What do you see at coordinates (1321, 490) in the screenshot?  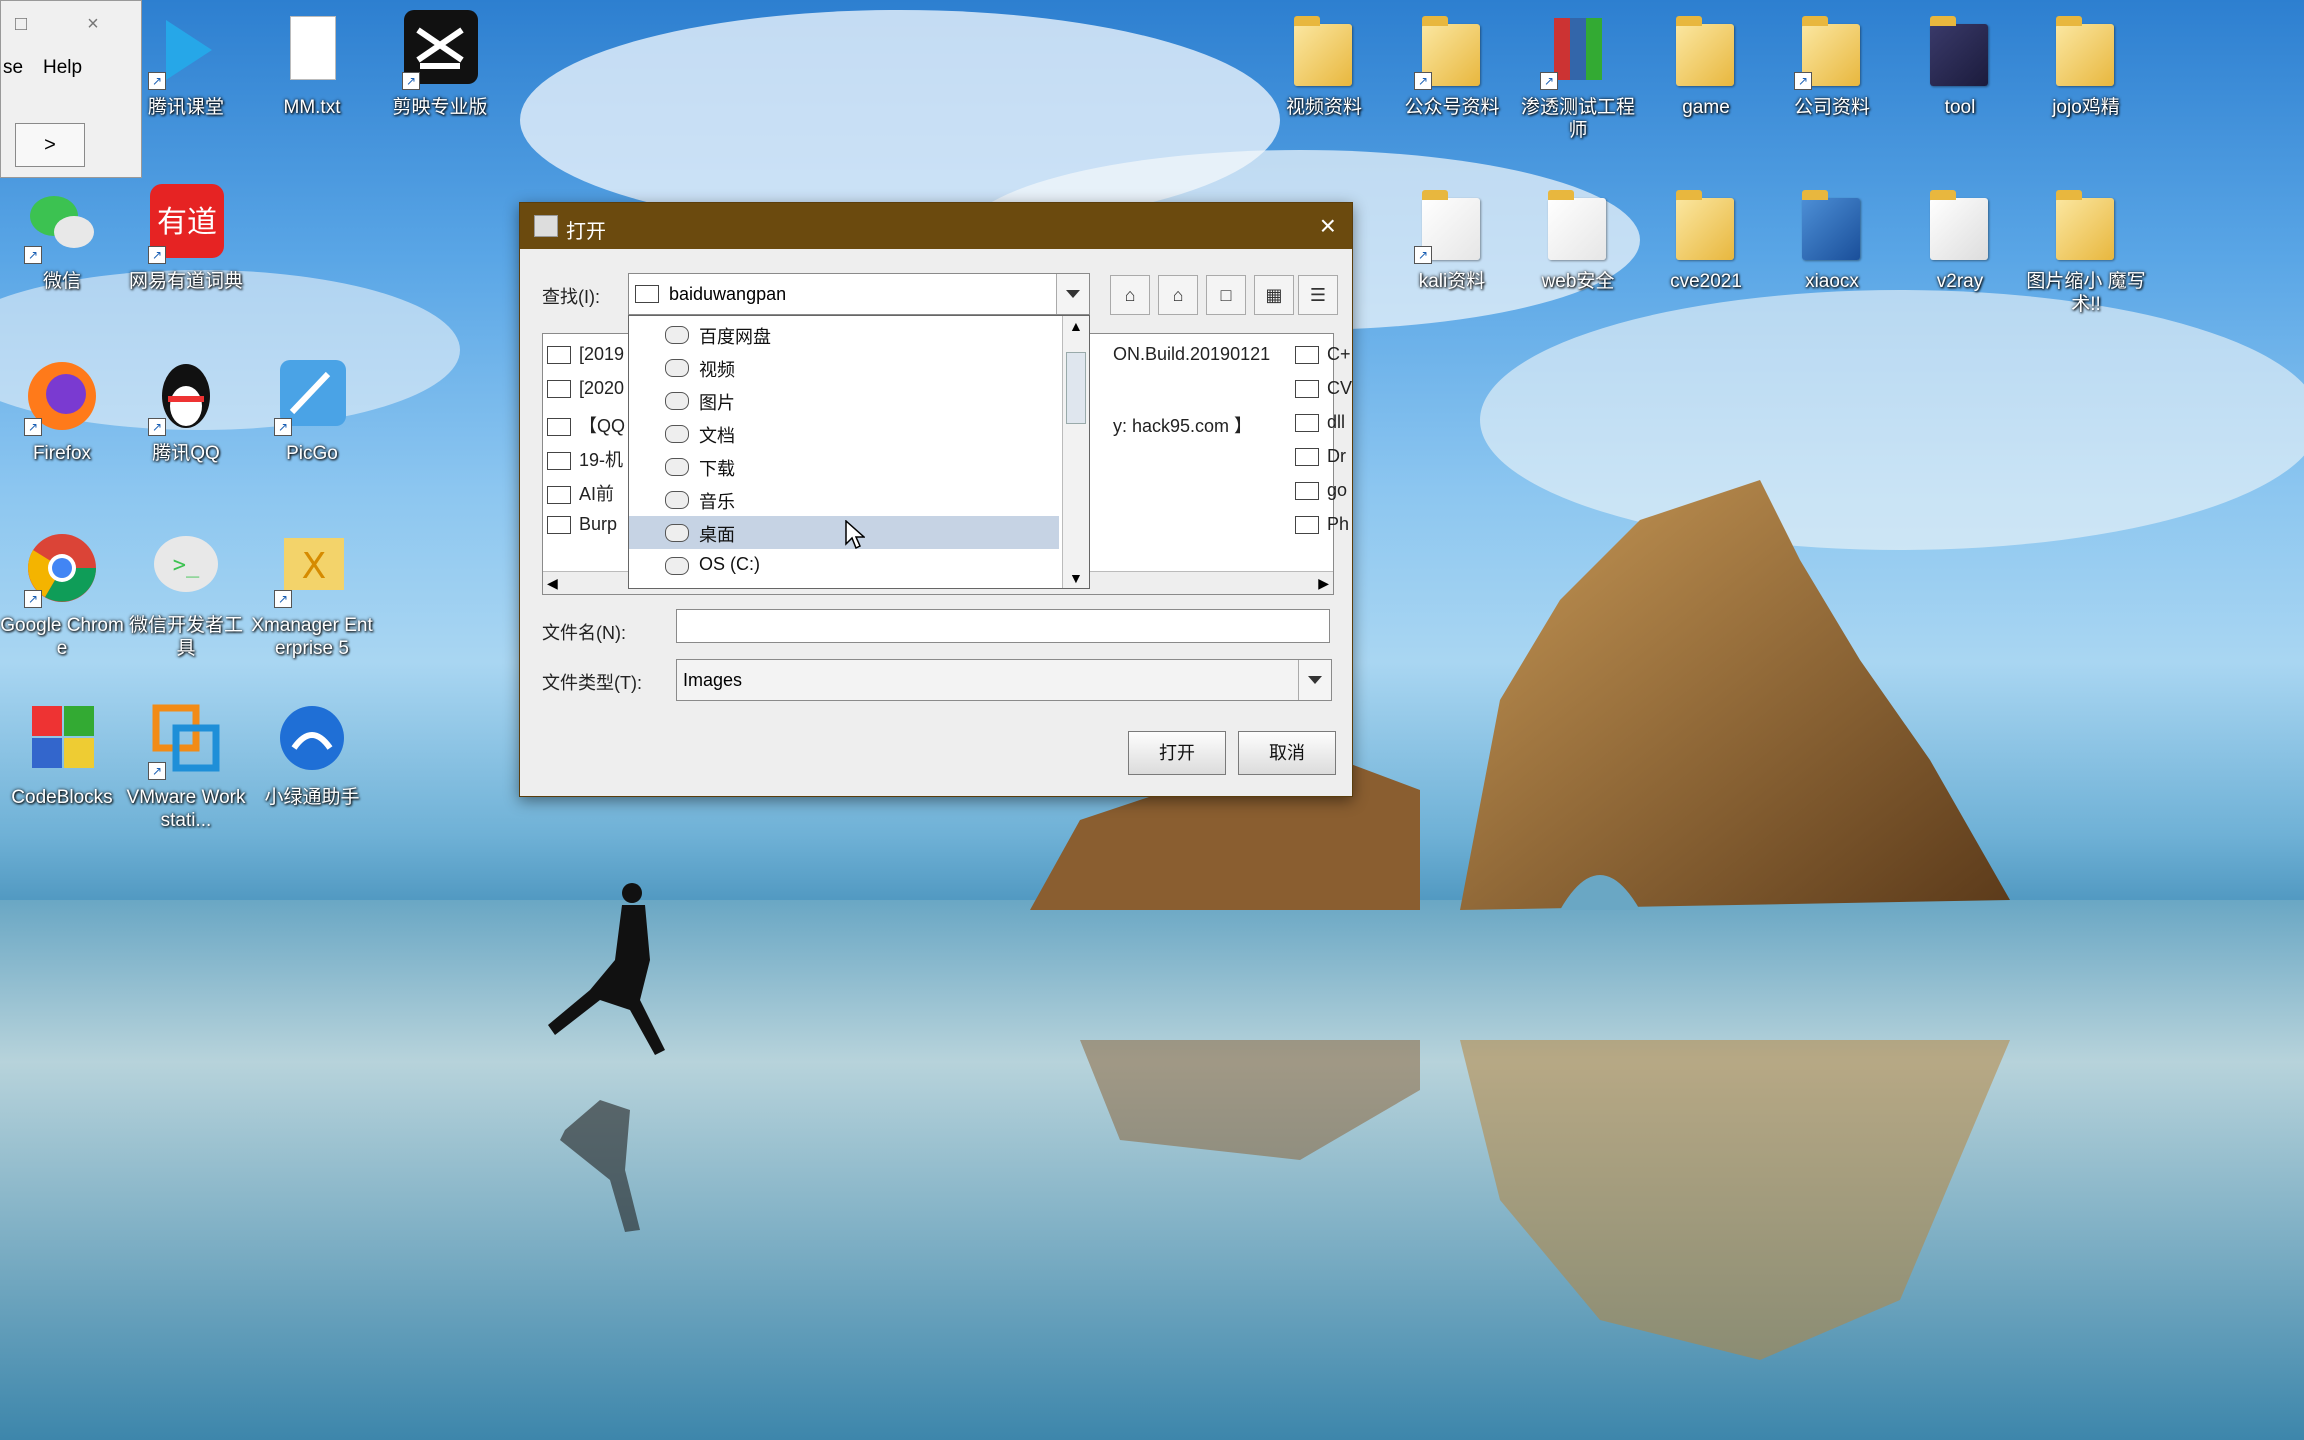 I see `file-item: go` at bounding box center [1321, 490].